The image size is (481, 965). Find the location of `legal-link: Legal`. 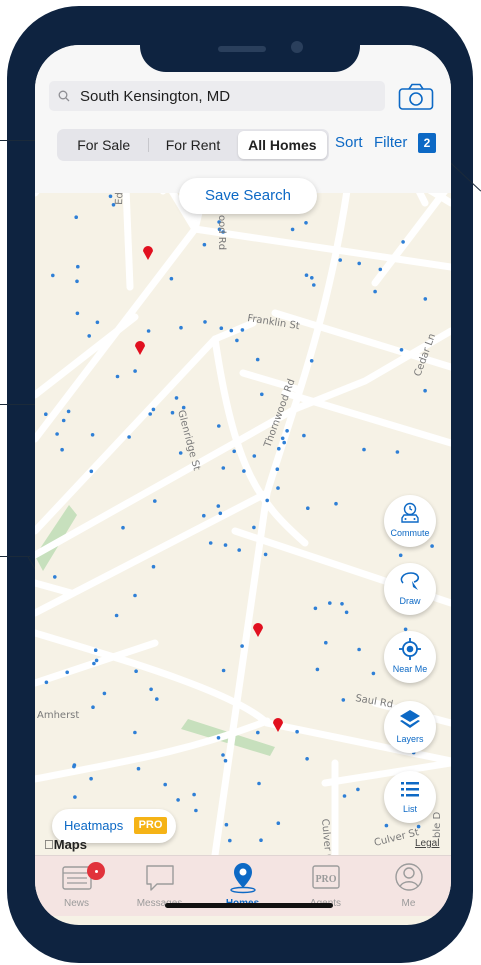

legal-link: Legal is located at coordinates (427, 843).